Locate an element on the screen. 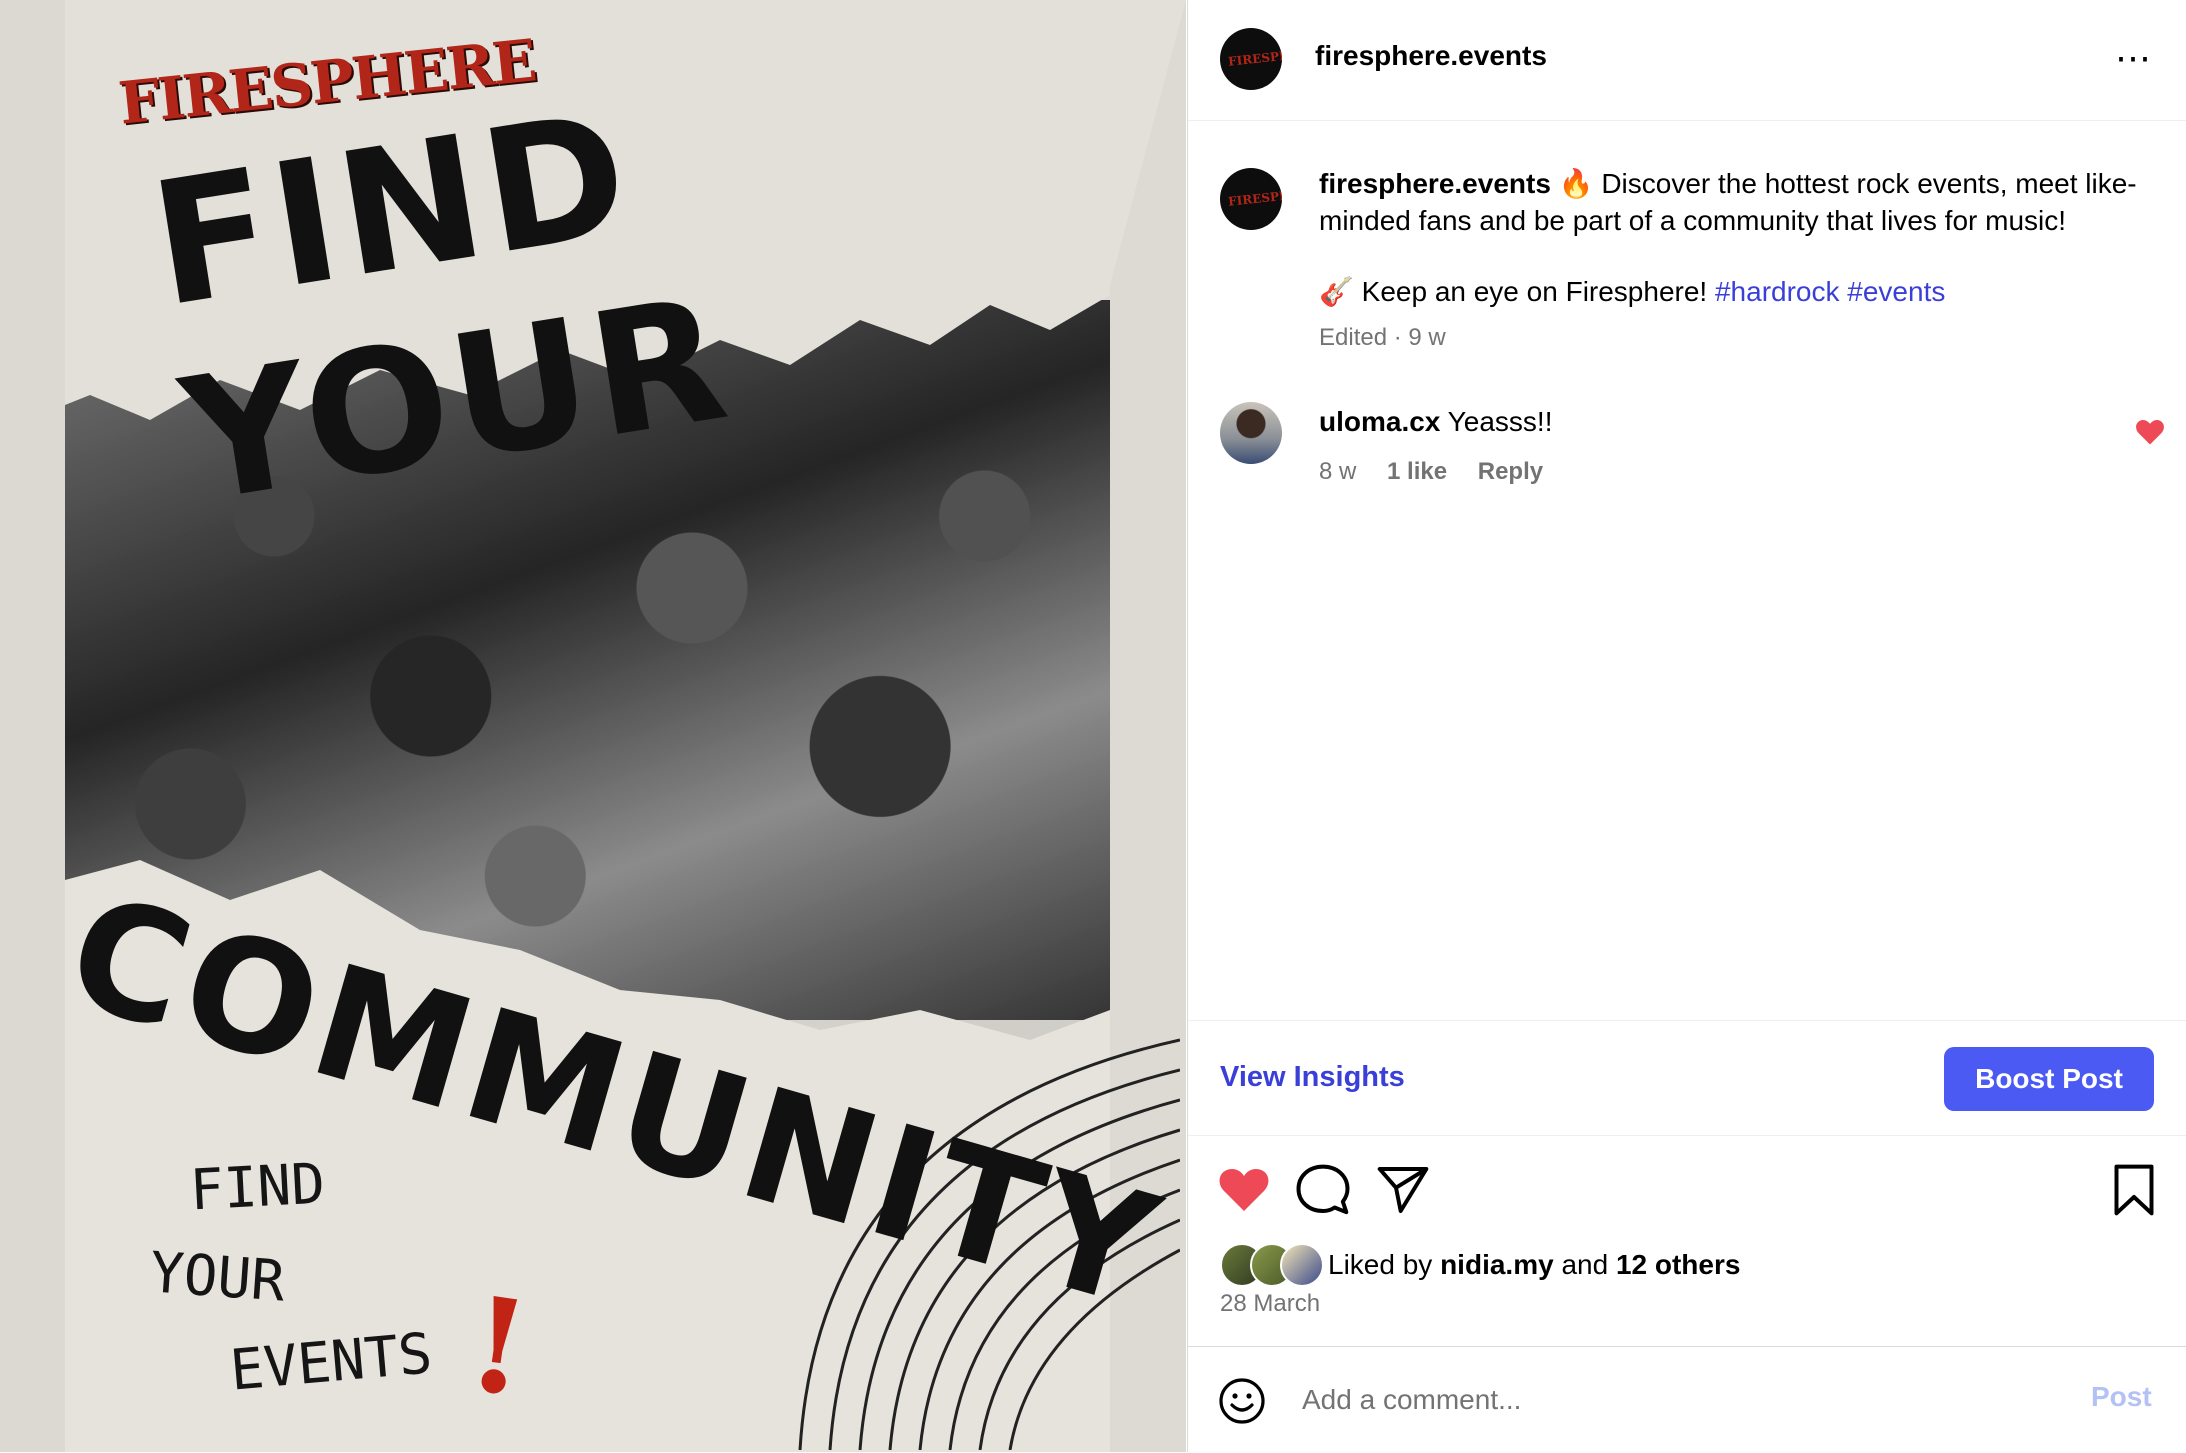  hashtag-events: #events is located at coordinates (1896, 291).